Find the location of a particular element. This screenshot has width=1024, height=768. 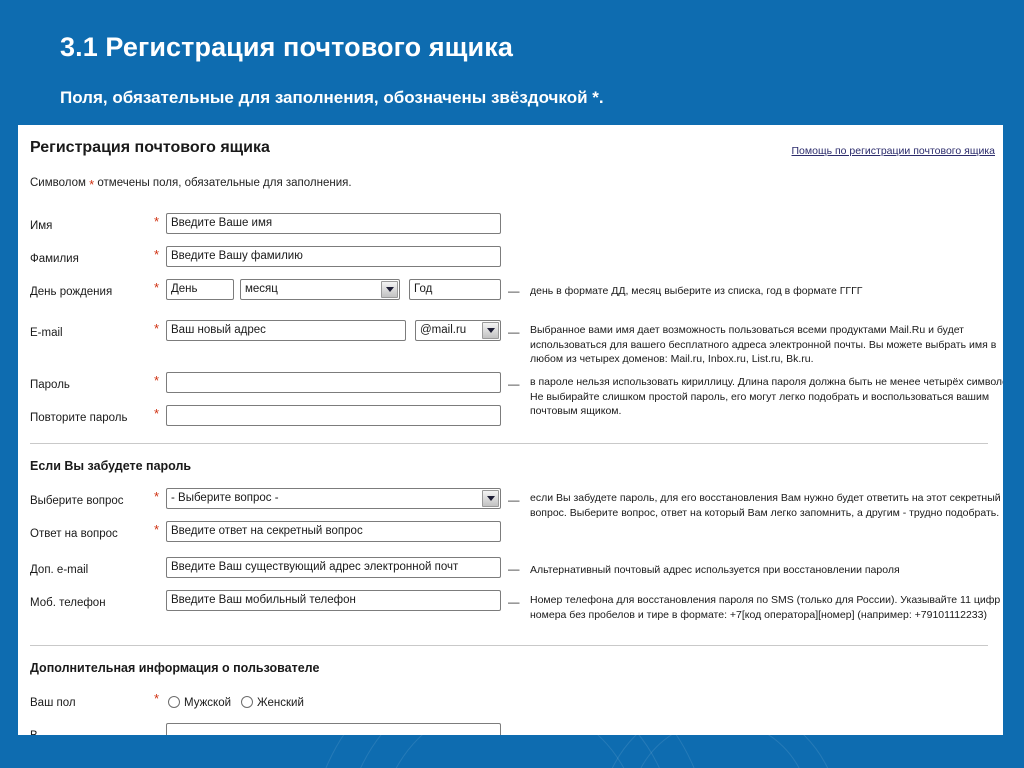

gender-radio-group: Мужской Женский is located at coordinates (241, 703).